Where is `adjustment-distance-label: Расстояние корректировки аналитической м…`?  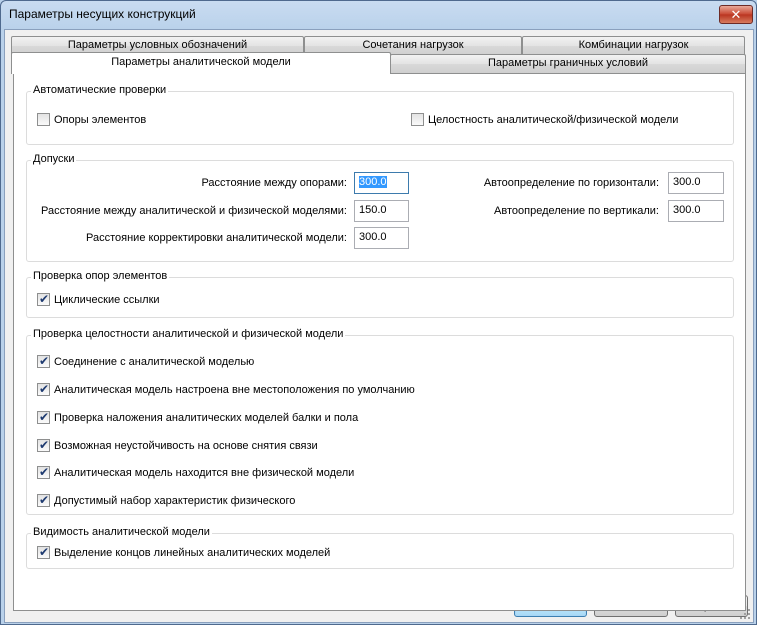 adjustment-distance-label: Расстояние корректировки аналитической м… is located at coordinates (216, 238).